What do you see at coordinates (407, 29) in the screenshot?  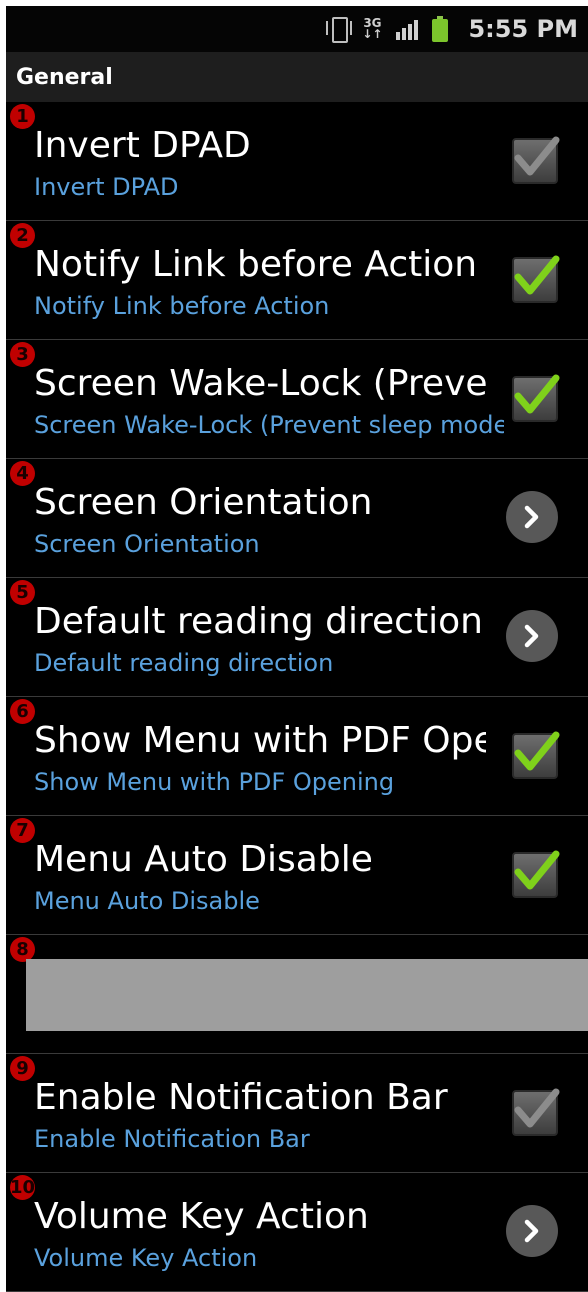 I see `signal-bars-icon` at bounding box center [407, 29].